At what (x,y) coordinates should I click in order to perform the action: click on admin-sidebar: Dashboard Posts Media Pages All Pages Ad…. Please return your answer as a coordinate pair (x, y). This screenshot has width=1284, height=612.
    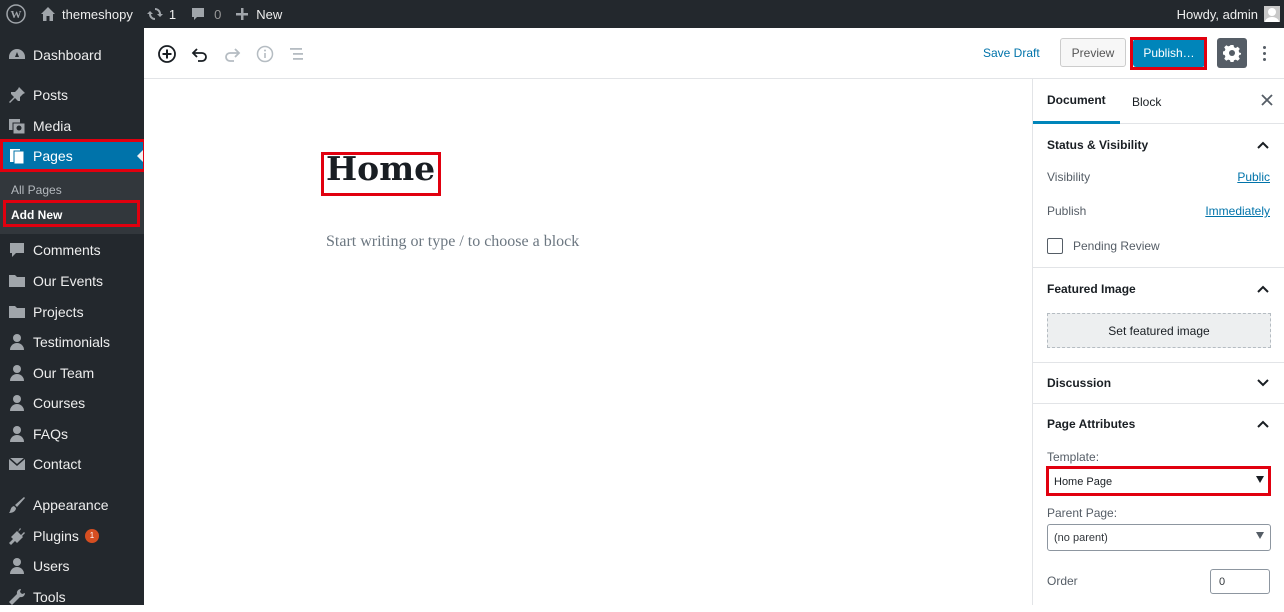
    Looking at the image, I should click on (72, 316).